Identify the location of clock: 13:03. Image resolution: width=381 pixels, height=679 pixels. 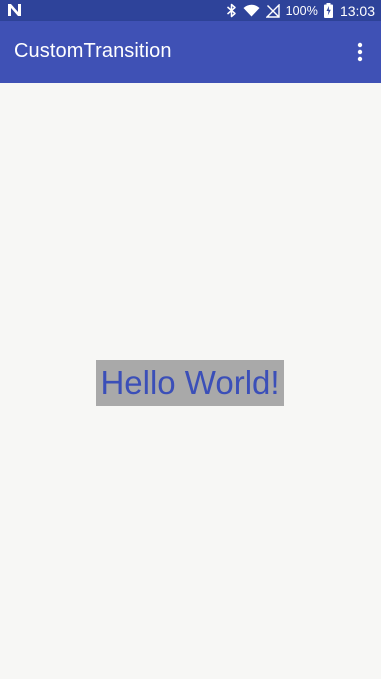
(357, 10).